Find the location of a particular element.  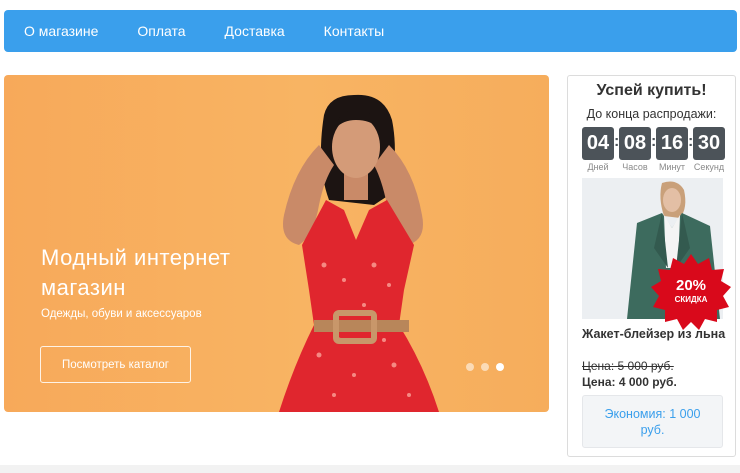

timer-hours: 08 Часов is located at coordinates (635, 149).